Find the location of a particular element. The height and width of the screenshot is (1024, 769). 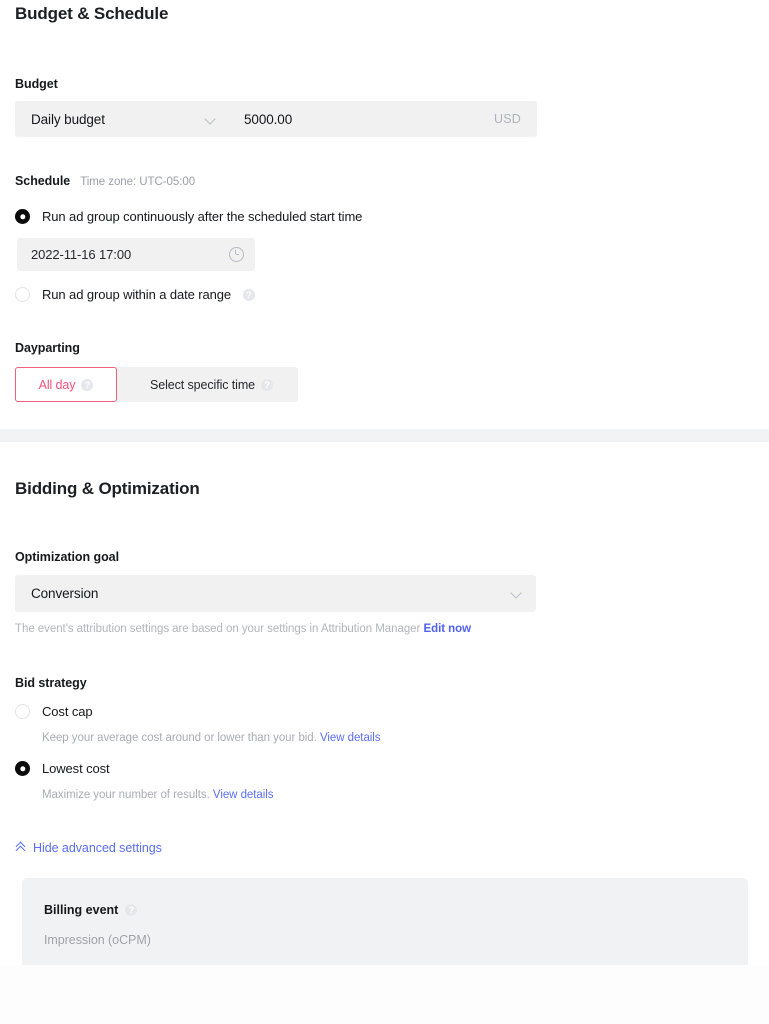

dayparting-tab-specific-time: Select specific time ? is located at coordinates (206, 384).